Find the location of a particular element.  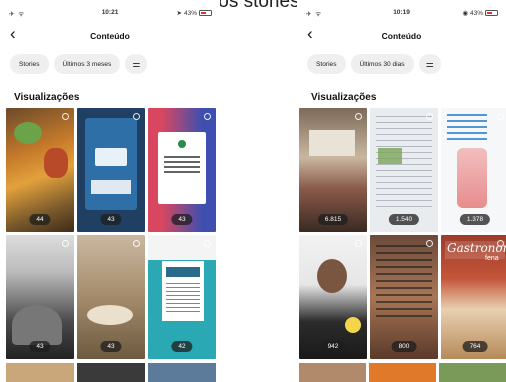

status-bar: ✈ ᯤ 10:21 ➤ 43% is located at coordinates (110, 15).